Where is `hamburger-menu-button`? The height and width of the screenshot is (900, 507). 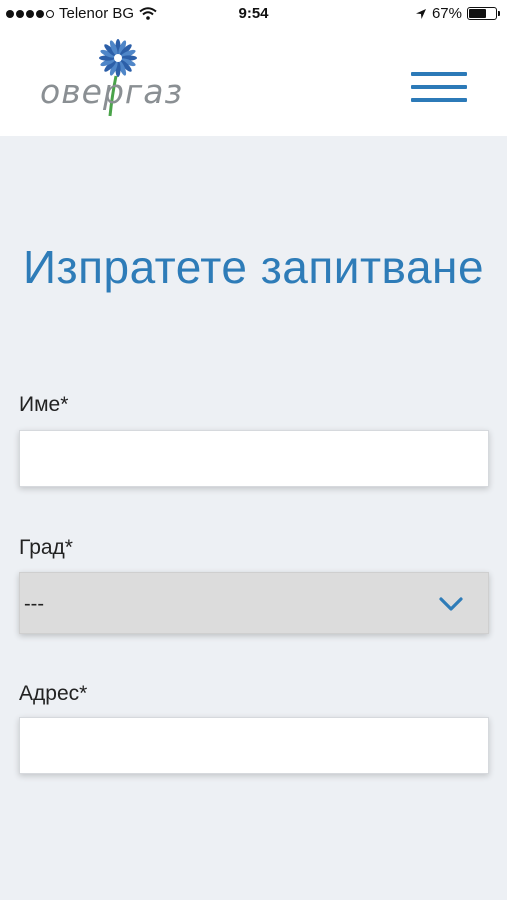 hamburger-menu-button is located at coordinates (439, 87).